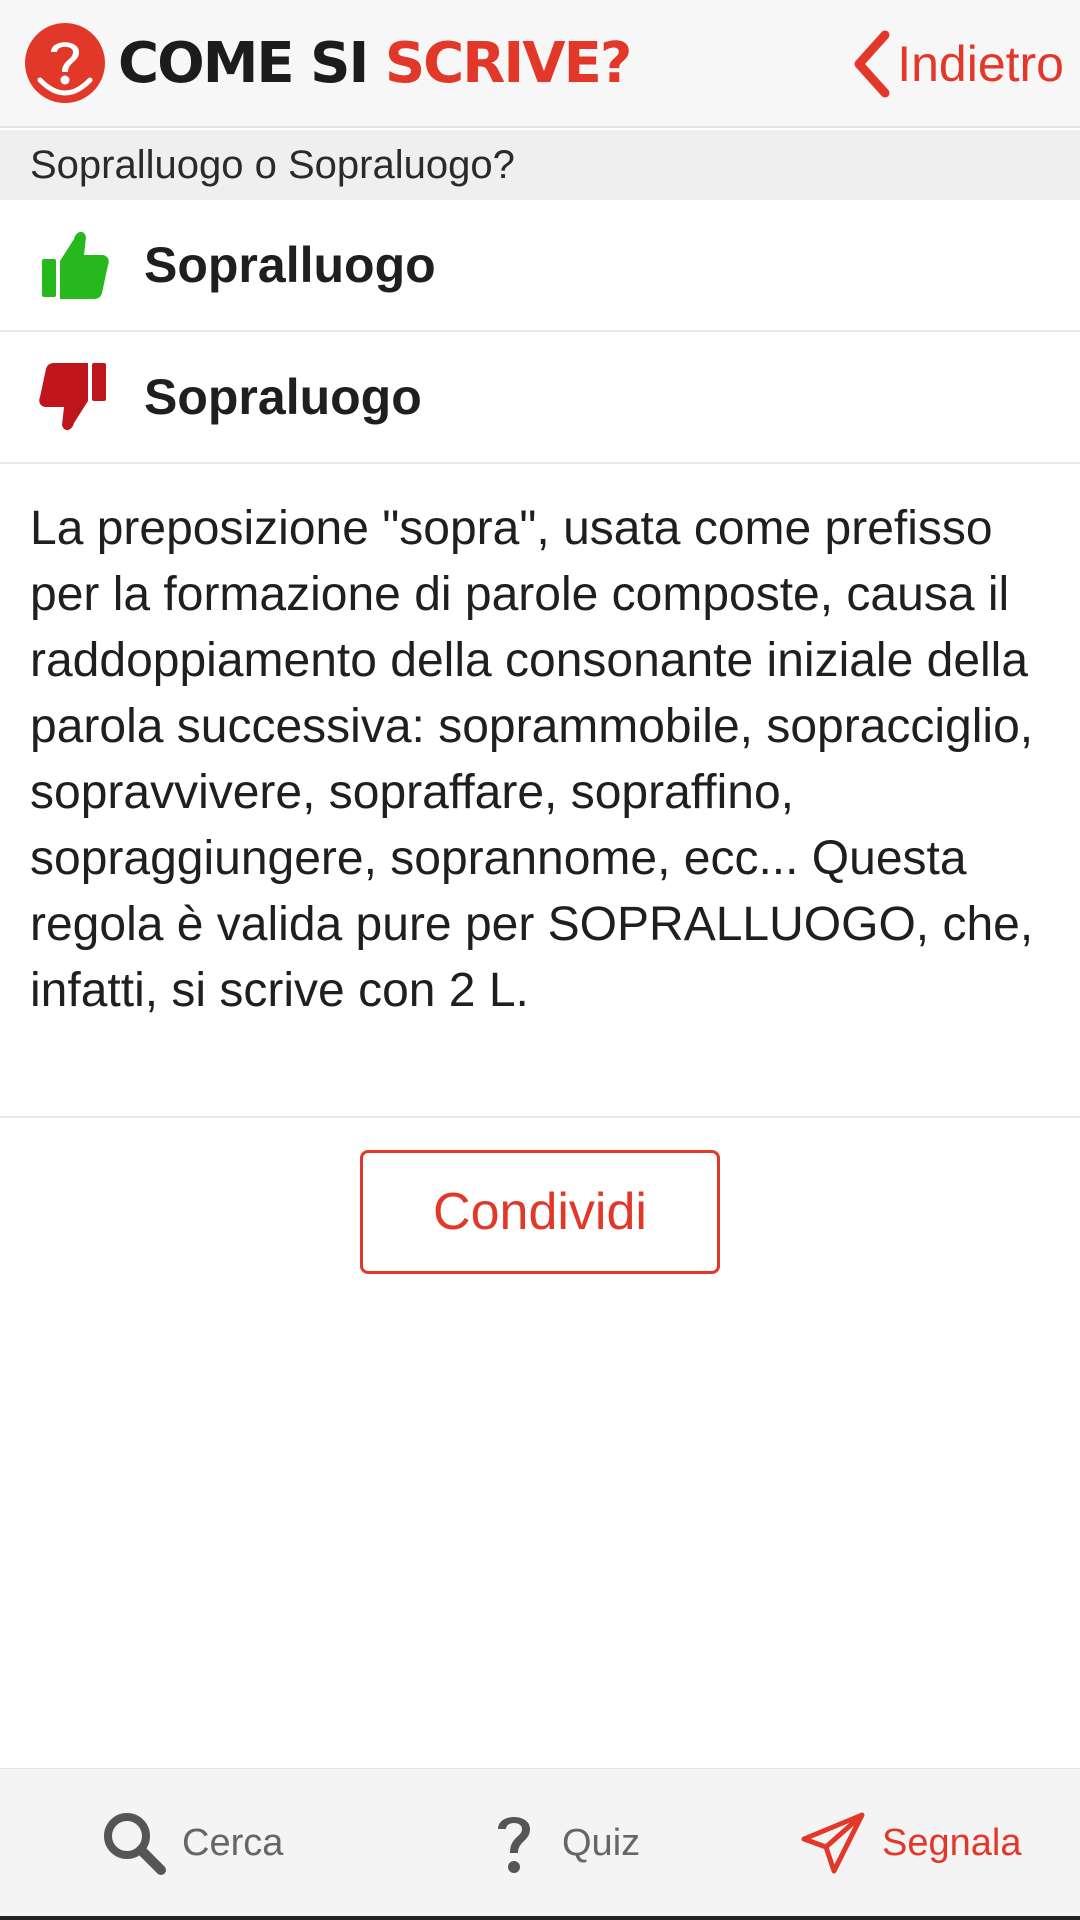  What do you see at coordinates (65, 63) in the screenshot?
I see `question-circle-icon` at bounding box center [65, 63].